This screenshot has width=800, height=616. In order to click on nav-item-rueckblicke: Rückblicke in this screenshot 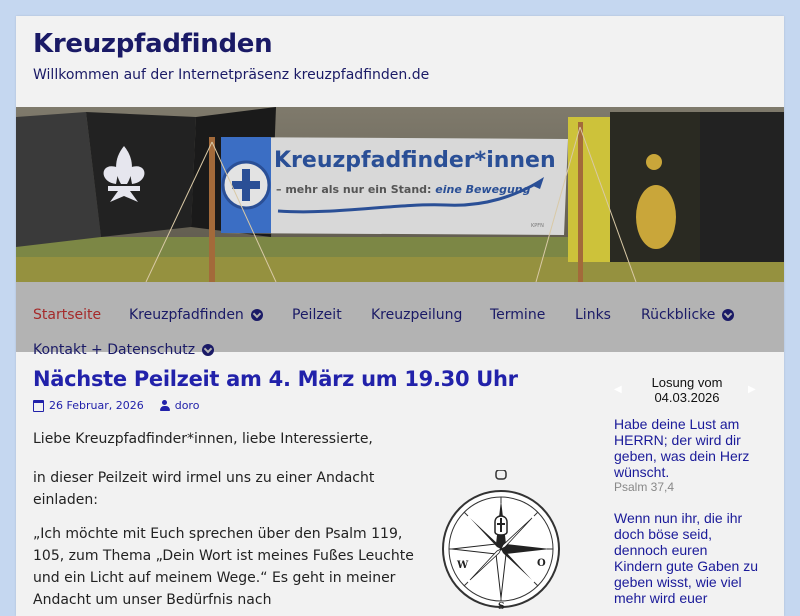, I will do `click(688, 315)`.